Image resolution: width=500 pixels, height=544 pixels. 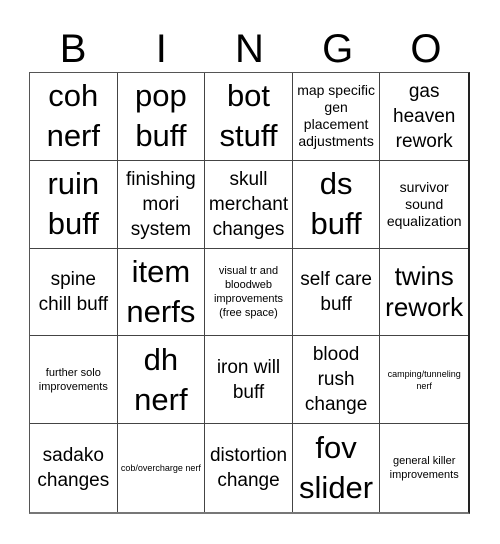 I want to click on header-letter-o: O, so click(x=426, y=49).